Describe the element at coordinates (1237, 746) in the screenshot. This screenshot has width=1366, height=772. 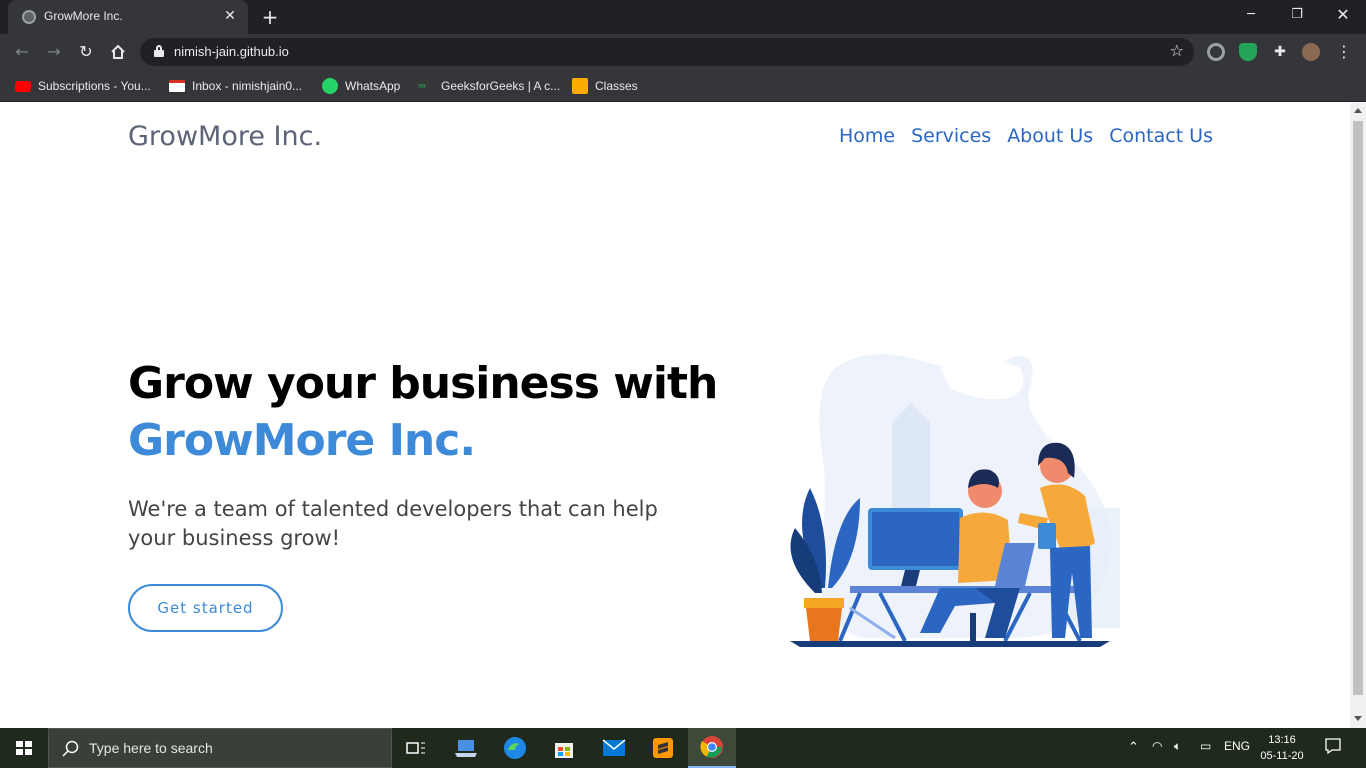
I see `language-indicator: ENG` at that location.